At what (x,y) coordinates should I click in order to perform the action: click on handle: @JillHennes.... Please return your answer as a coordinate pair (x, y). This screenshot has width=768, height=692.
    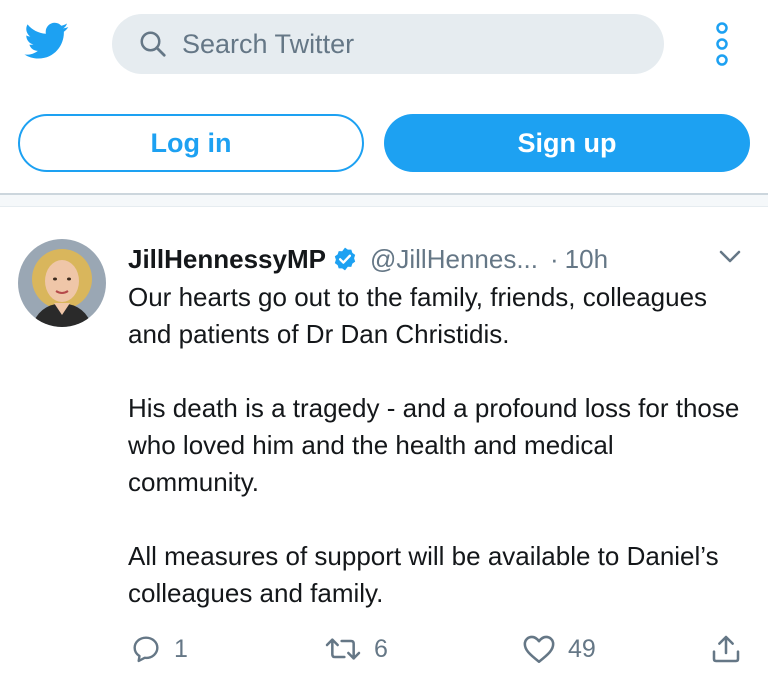
    Looking at the image, I should click on (454, 259).